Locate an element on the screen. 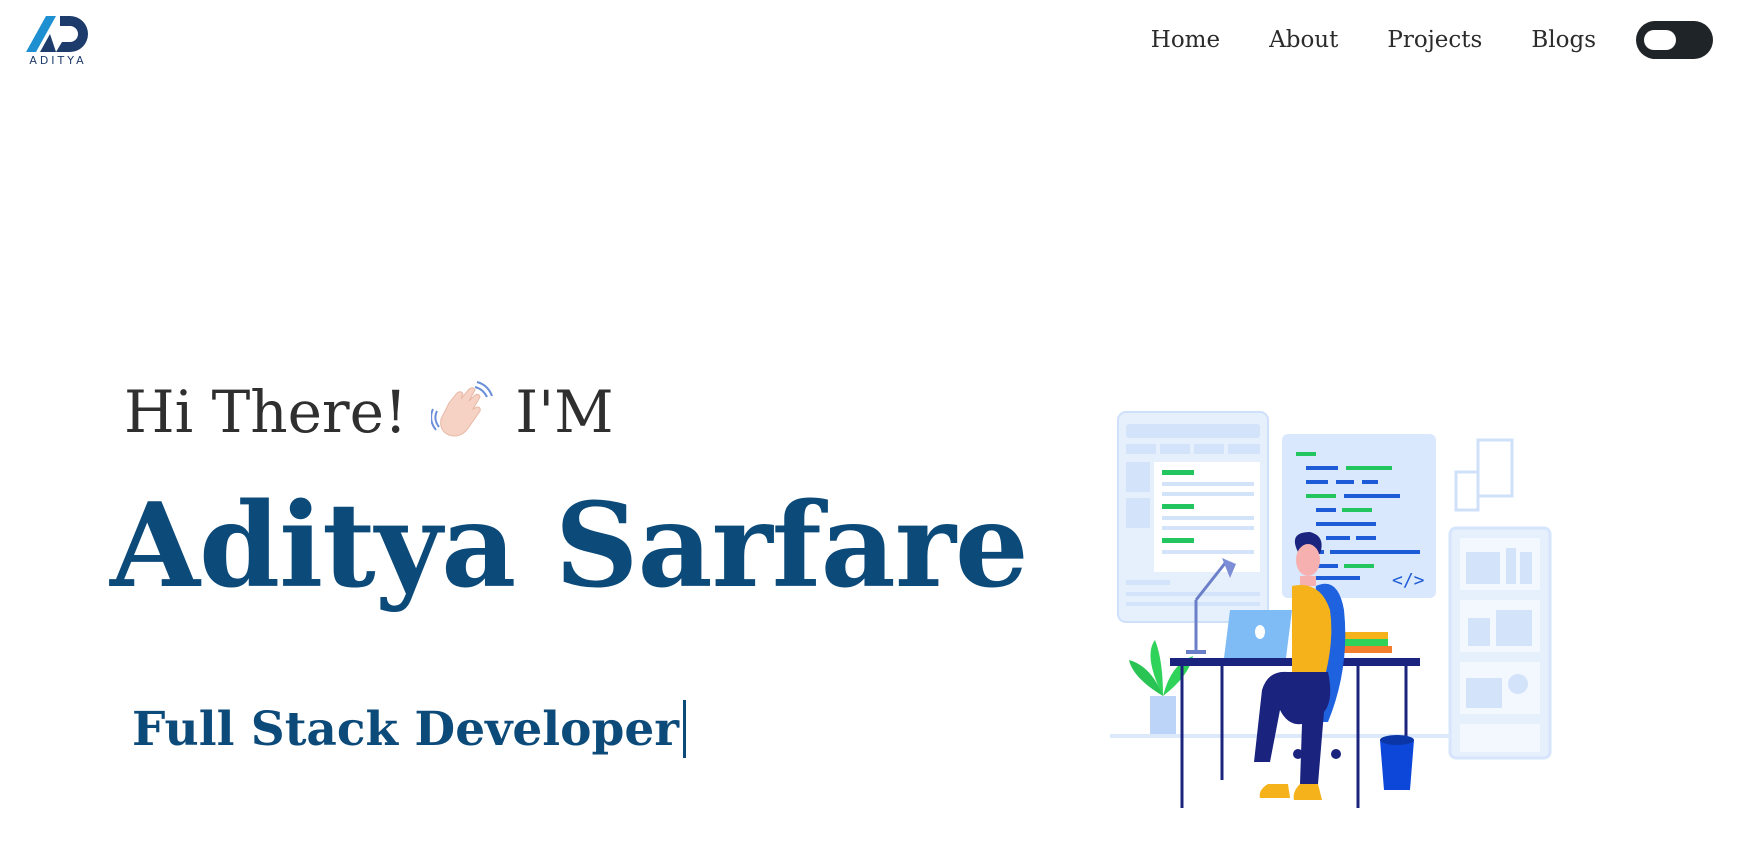 The image size is (1753, 868). site-logo: ADITYA is located at coordinates (58, 40).